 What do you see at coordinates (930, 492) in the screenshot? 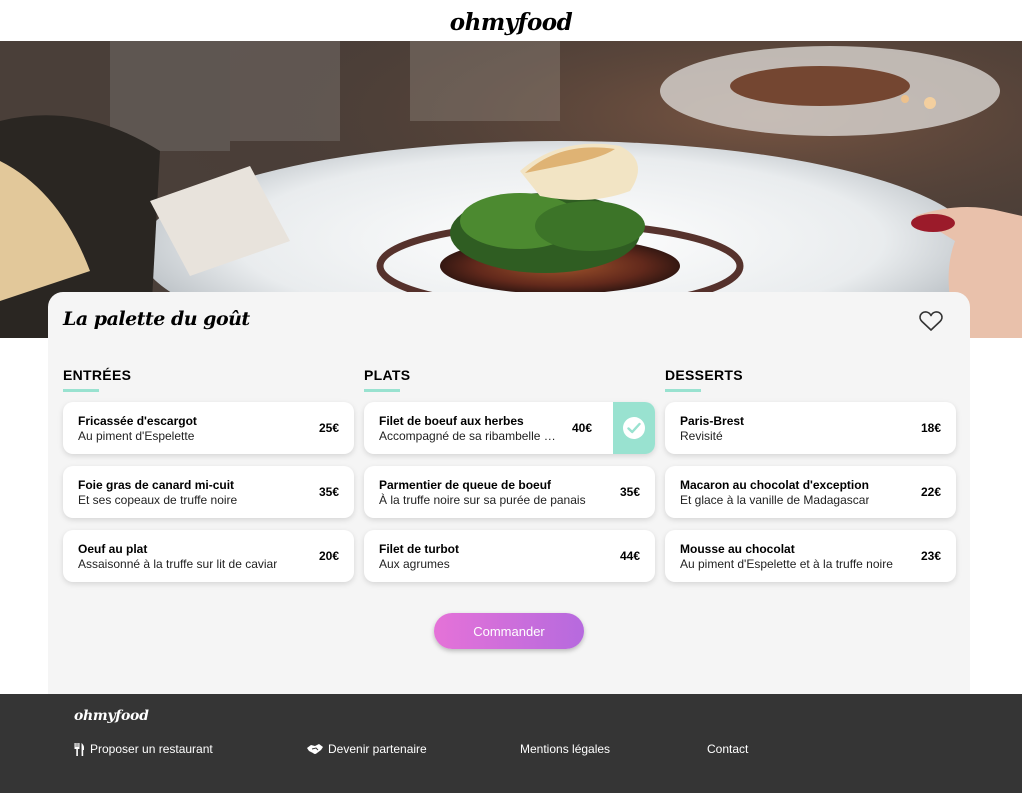
I see `dish-price: 22€` at bounding box center [930, 492].